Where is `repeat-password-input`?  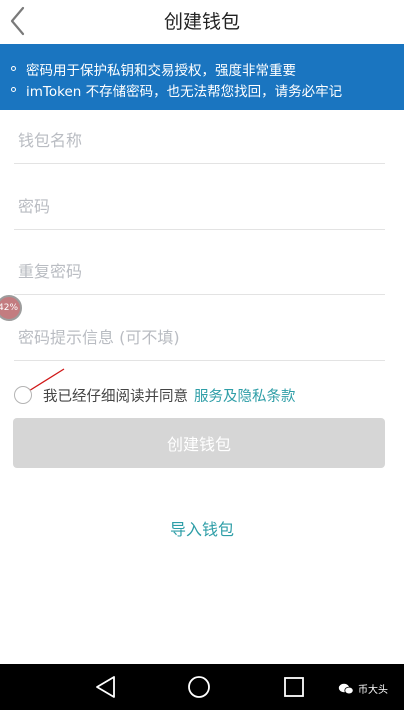 repeat-password-input is located at coordinates (199, 274).